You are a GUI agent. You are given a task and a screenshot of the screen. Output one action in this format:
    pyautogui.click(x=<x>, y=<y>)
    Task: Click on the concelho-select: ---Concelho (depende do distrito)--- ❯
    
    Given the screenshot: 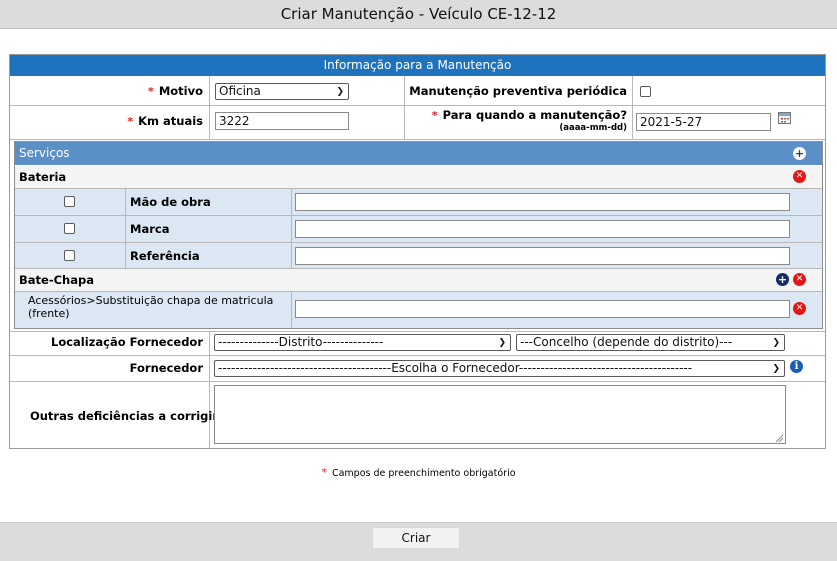 What is the action you would take?
    pyautogui.click(x=650, y=342)
    